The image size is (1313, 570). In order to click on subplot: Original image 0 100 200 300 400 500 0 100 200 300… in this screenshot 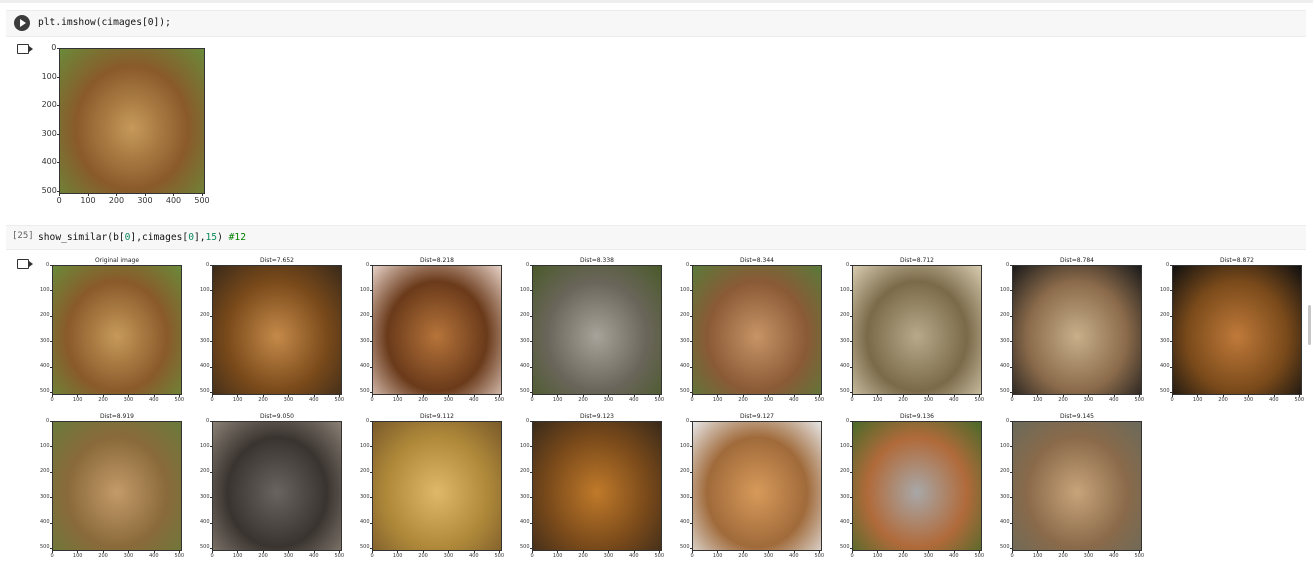, I will do `click(118, 334)`.